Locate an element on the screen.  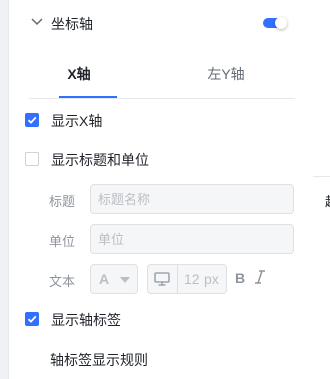
size-divider is located at coordinates (177, 279).